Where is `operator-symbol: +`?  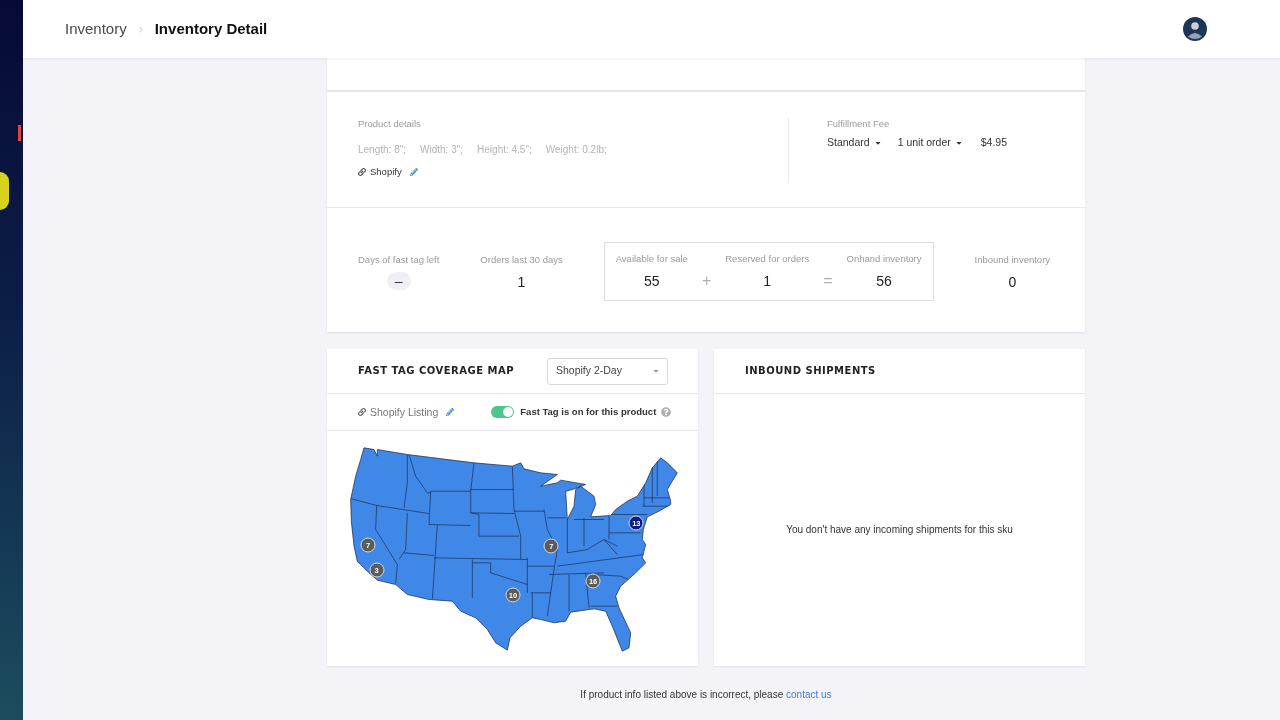 operator-symbol: + is located at coordinates (706, 281).